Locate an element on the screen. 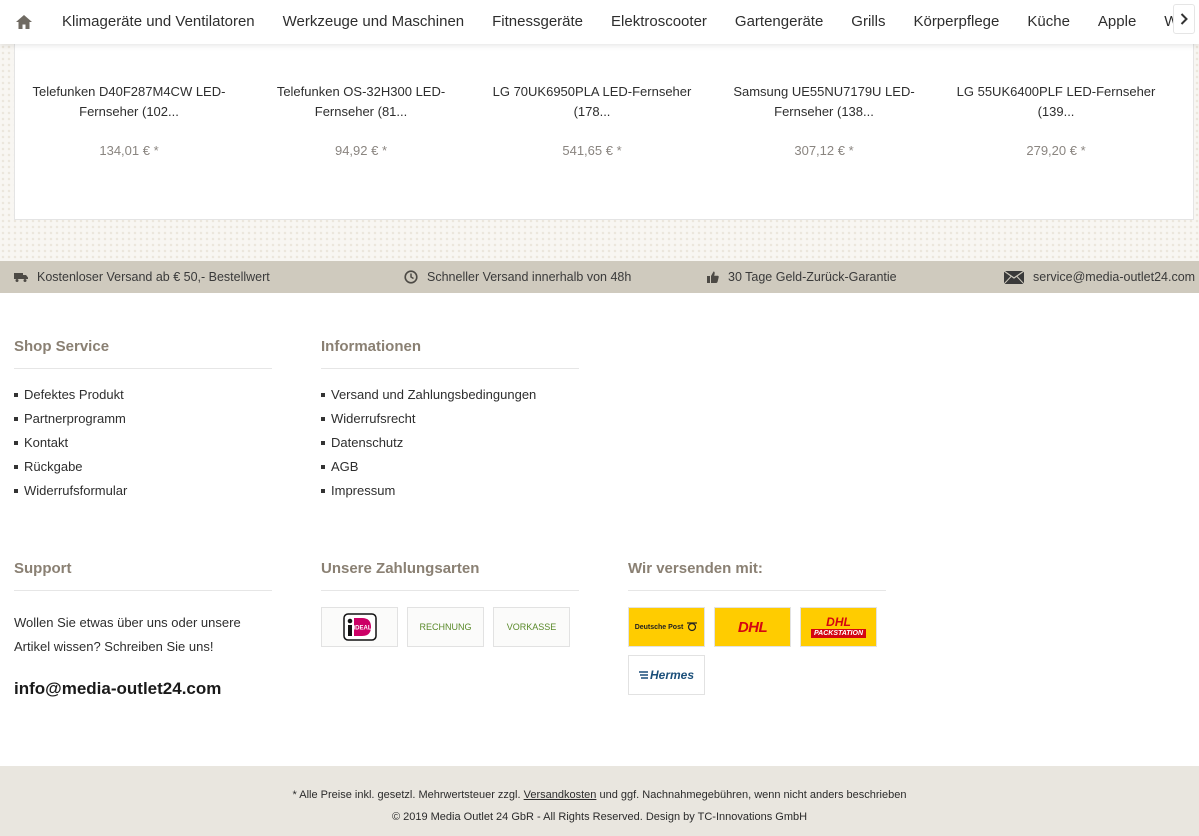 This screenshot has width=1199, height=836. link-partnerprogramm: Partnerprogramm is located at coordinates (75, 419).